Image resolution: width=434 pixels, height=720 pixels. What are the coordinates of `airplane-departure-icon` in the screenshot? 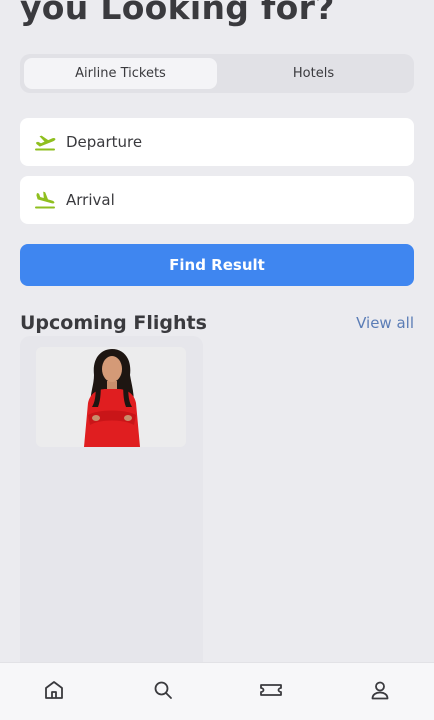 It's located at (45, 142).